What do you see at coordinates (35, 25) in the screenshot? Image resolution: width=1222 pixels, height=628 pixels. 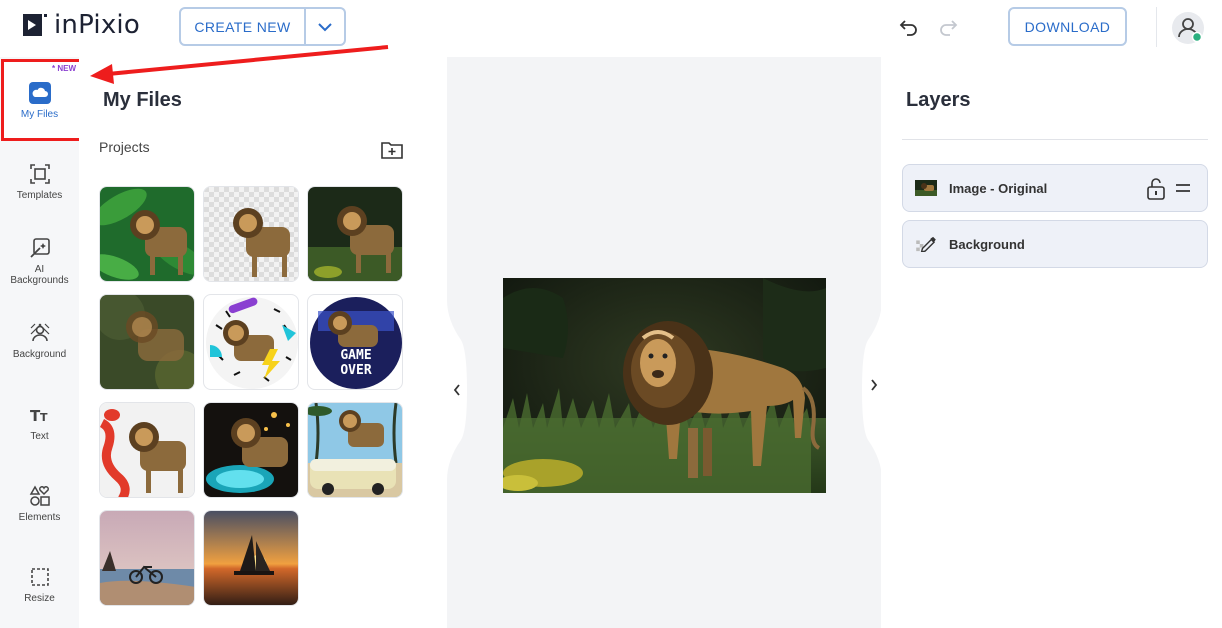 I see `logo-icon` at bounding box center [35, 25].